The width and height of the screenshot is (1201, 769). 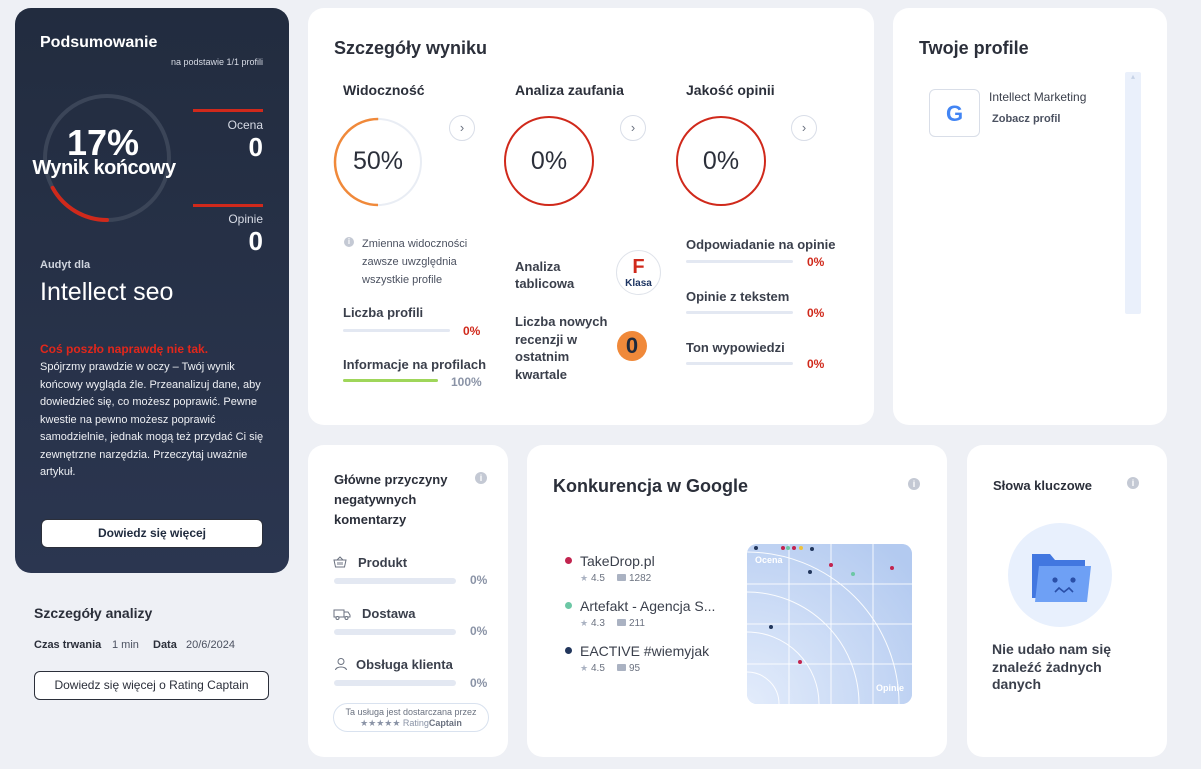 I want to click on empty-folder-illustration, so click(x=1060, y=575).